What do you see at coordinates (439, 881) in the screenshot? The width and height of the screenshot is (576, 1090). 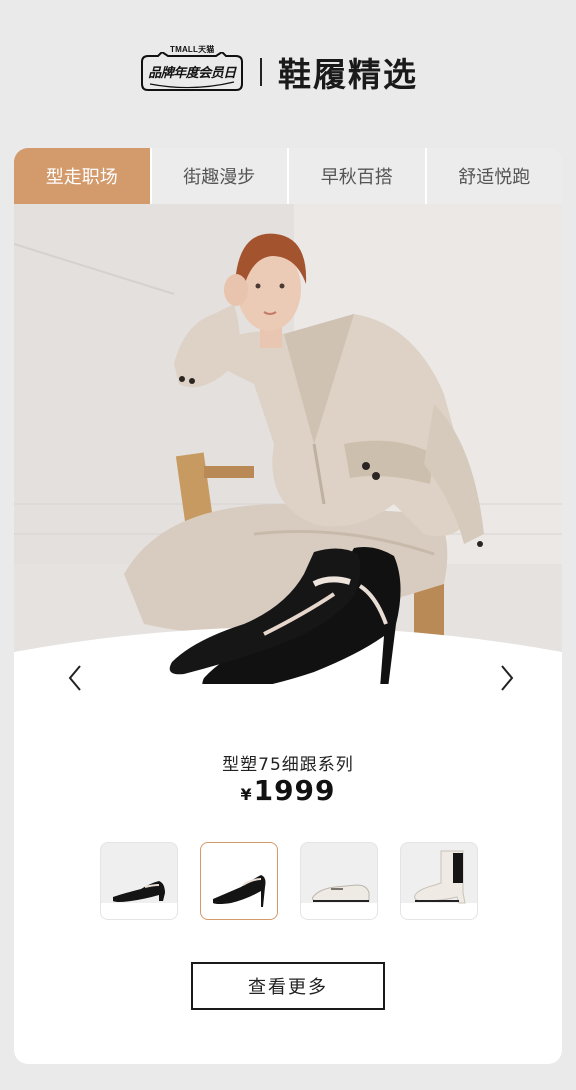 I see `thumbnail-white-chelsea-boot` at bounding box center [439, 881].